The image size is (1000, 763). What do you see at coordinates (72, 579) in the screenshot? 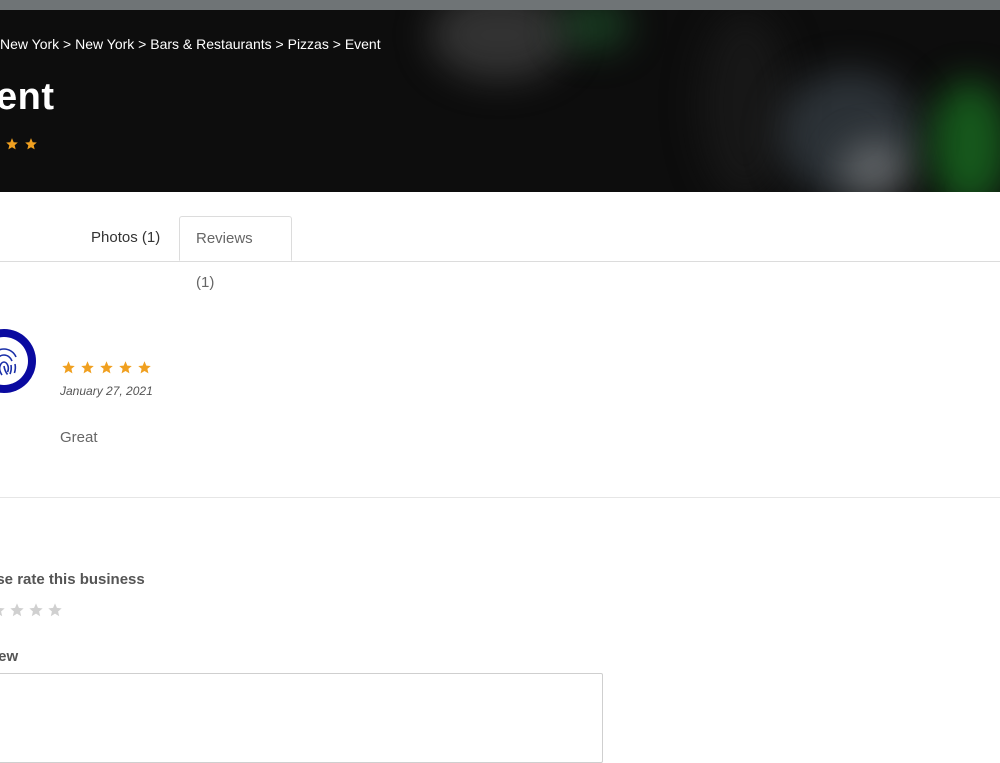
I see `rate-prompt: ase rate this business` at bounding box center [72, 579].